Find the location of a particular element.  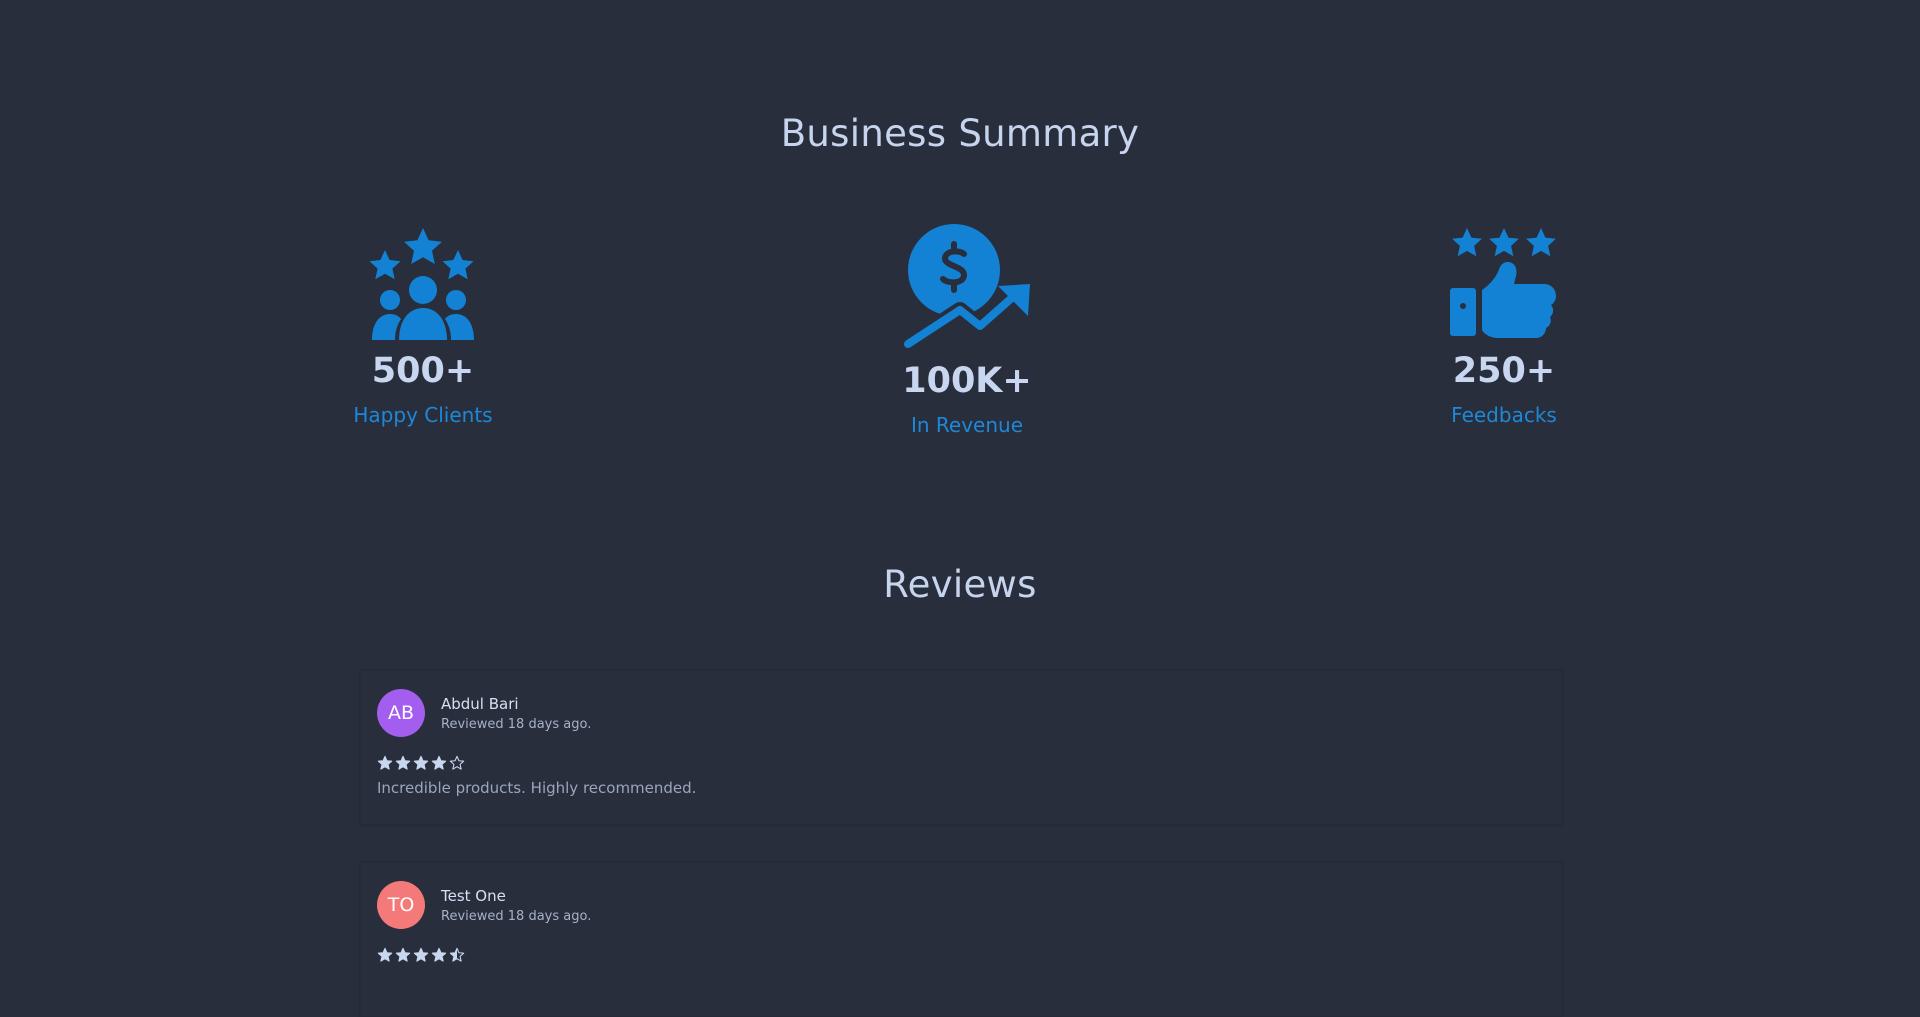

star-rating is located at coordinates (421, 763).